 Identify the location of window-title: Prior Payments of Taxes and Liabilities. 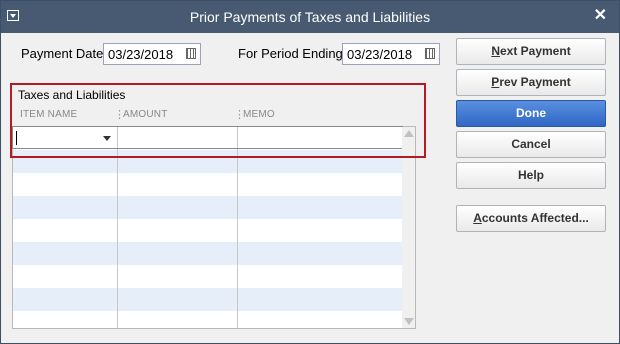
(310, 17).